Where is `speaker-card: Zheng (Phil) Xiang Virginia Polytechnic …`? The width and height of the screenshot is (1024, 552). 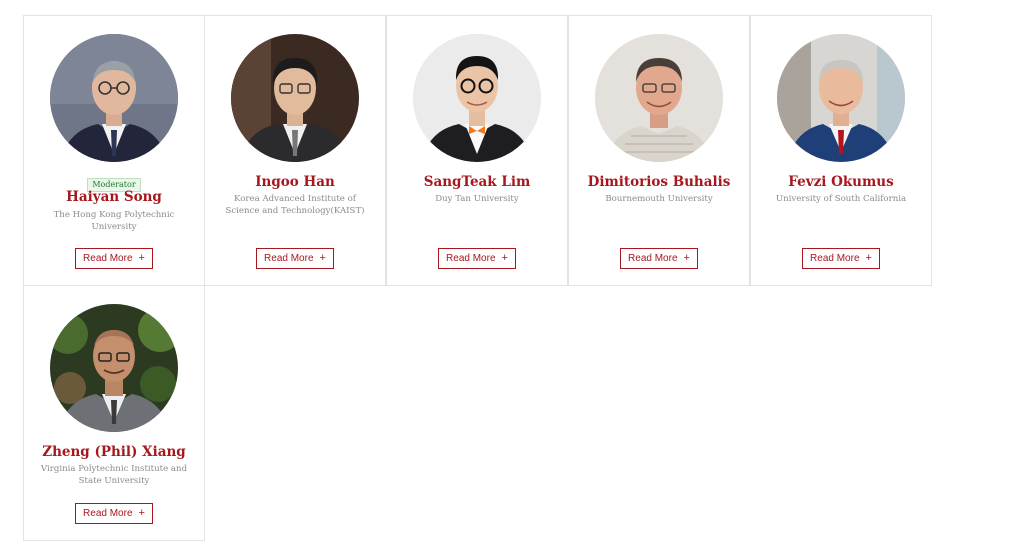 speaker-card: Zheng (Phil) Xiang Virginia Polytechnic … is located at coordinates (114, 413).